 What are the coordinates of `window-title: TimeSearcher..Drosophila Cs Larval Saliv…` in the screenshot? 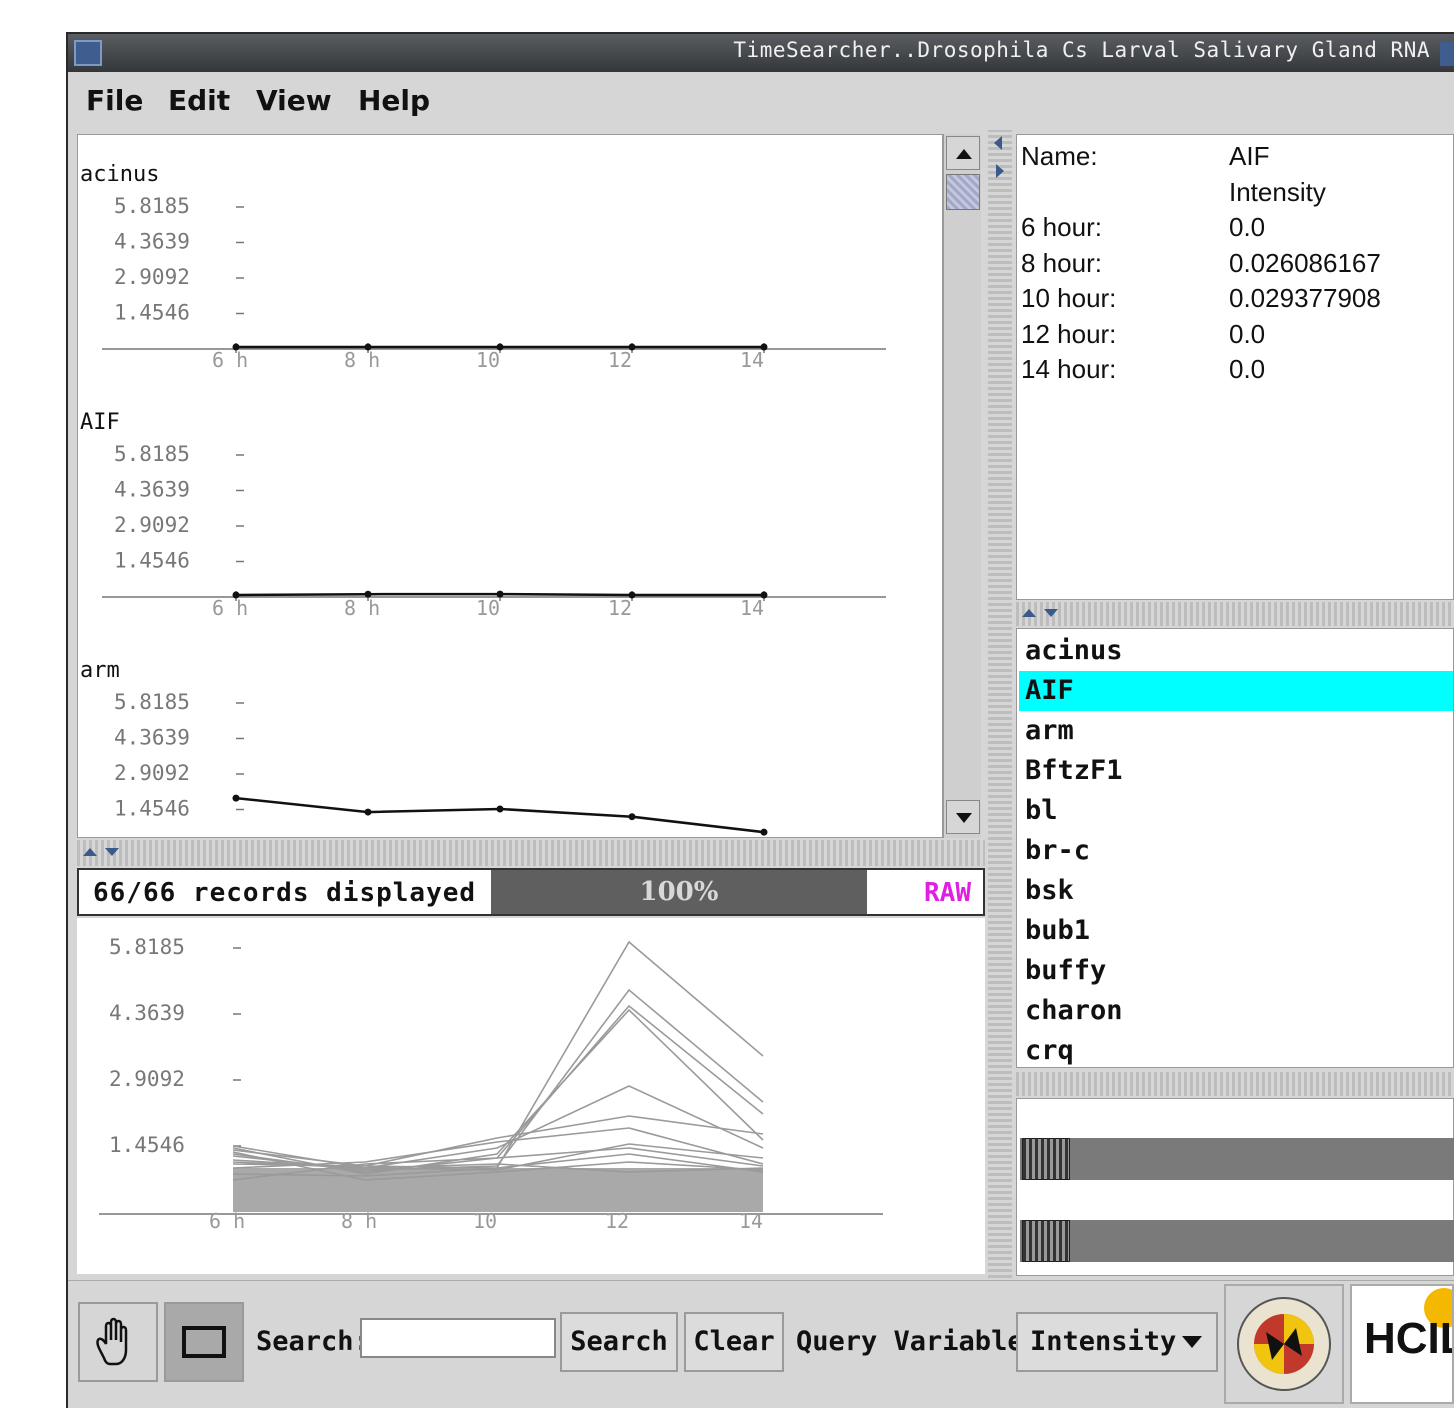 It's located at (1081, 50).